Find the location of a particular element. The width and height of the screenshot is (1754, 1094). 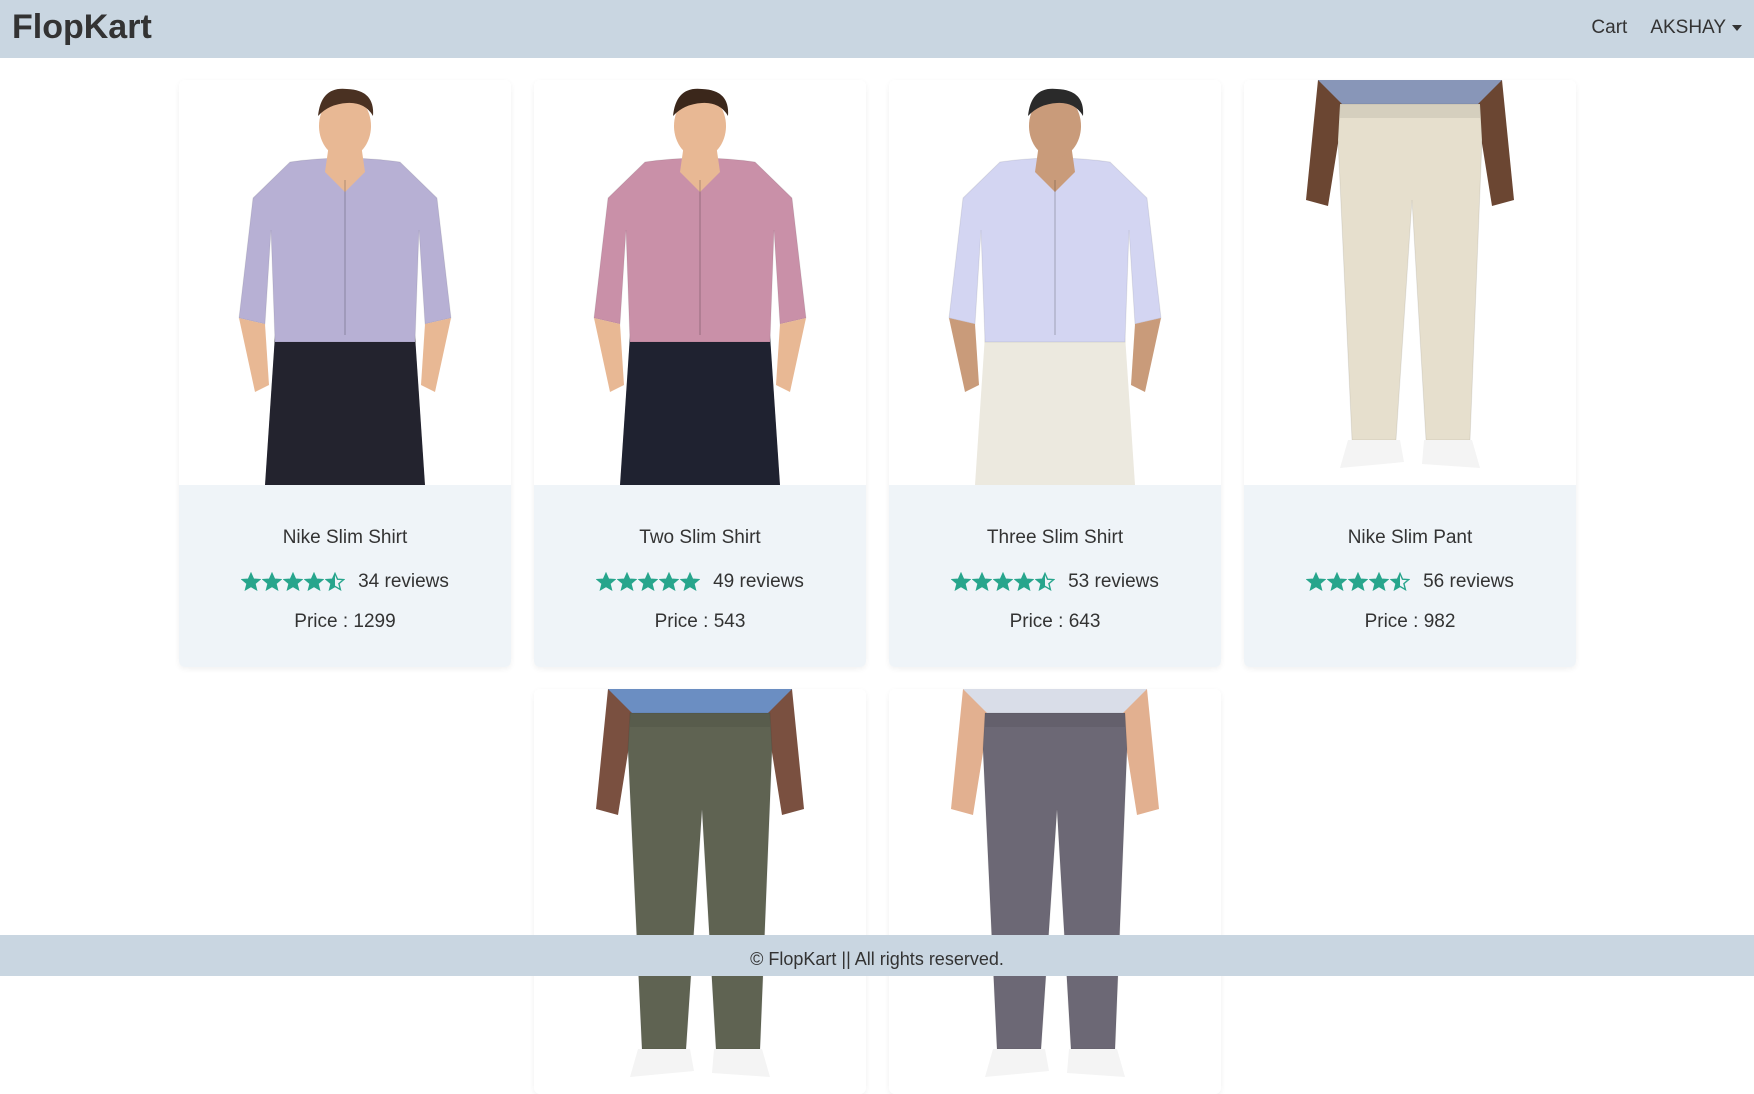

product-card: Three Slim Shirt 53 reviews Price : 643 is located at coordinates (1055, 373).